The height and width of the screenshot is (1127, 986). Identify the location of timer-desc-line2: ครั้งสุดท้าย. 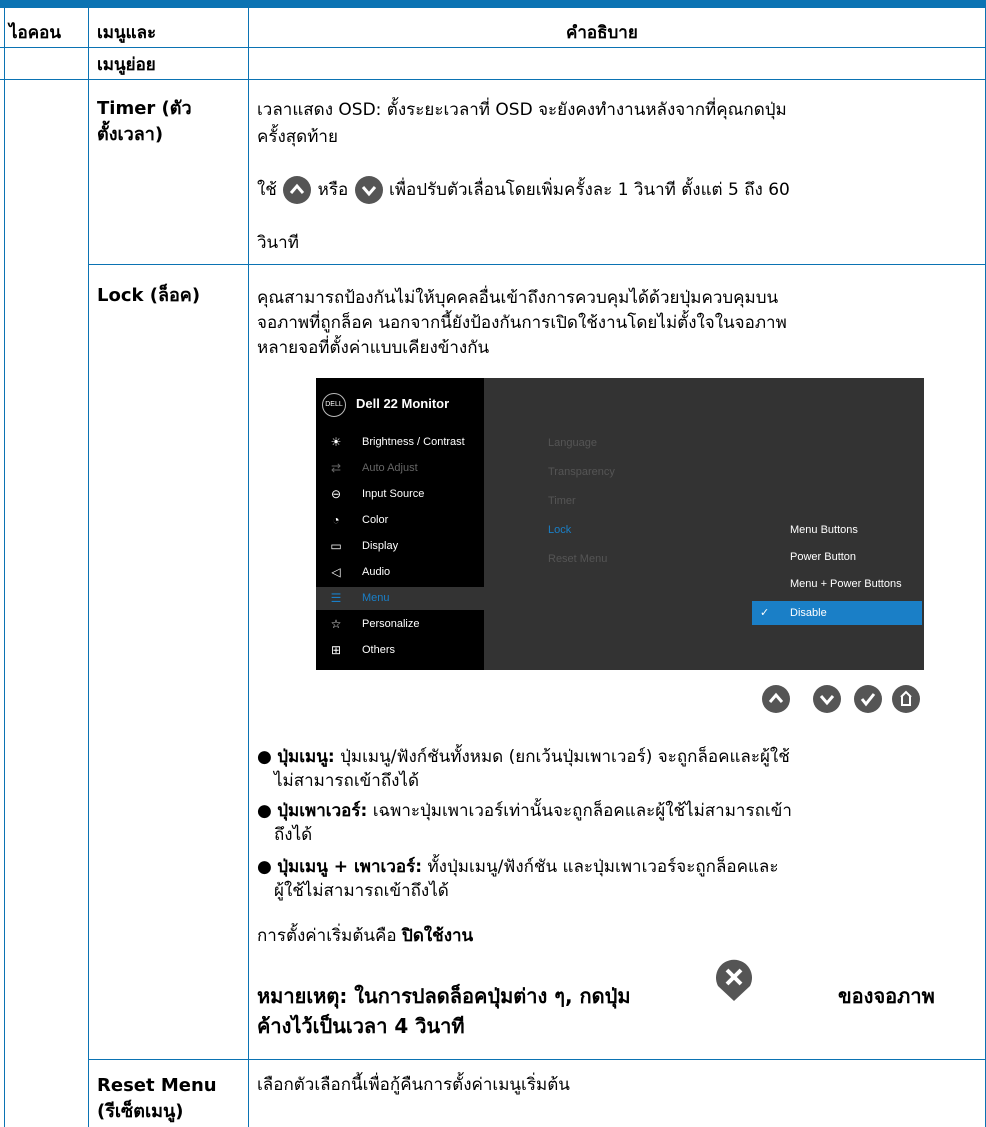
(297, 137).